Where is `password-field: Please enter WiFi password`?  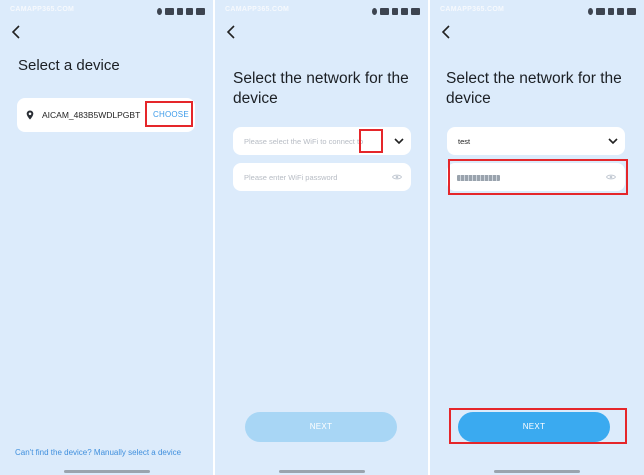
password-field: Please enter WiFi password is located at coordinates (322, 177).